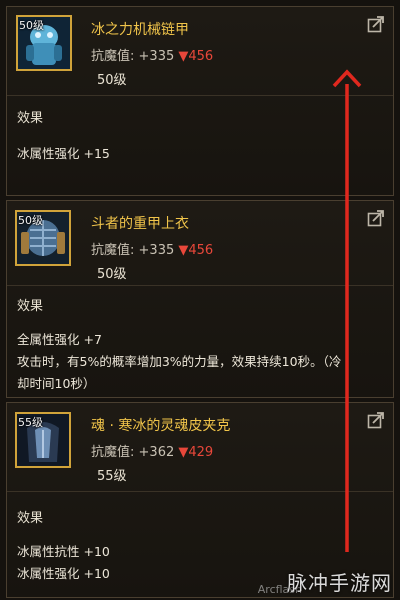  Describe the element at coordinates (156, 452) in the screenshot. I see `stat-value: +362` at that location.